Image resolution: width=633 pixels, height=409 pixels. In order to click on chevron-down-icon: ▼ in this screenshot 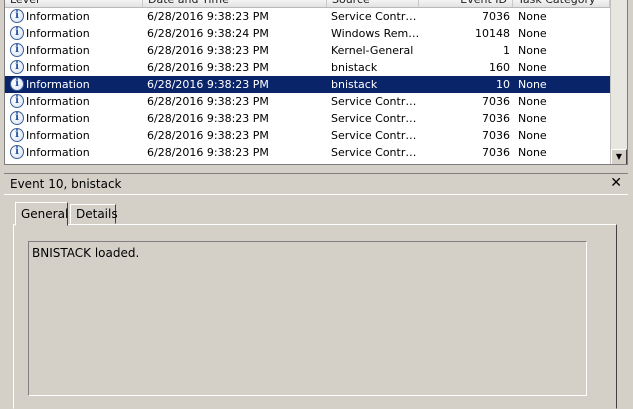, I will do `click(619, 156)`.